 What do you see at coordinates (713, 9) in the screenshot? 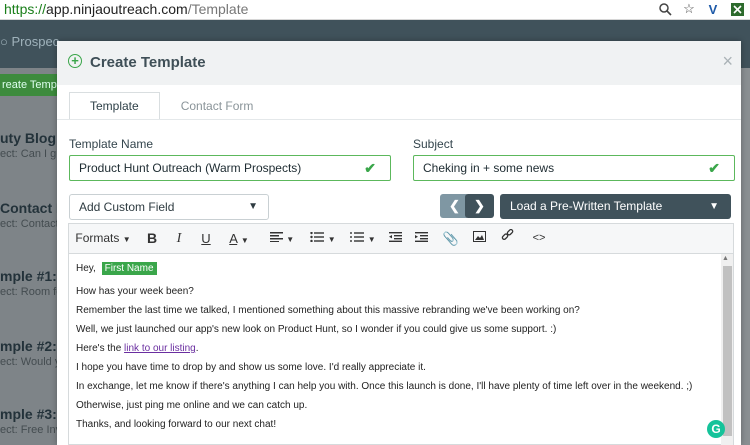
I see `extension-v-icon: V` at bounding box center [713, 9].